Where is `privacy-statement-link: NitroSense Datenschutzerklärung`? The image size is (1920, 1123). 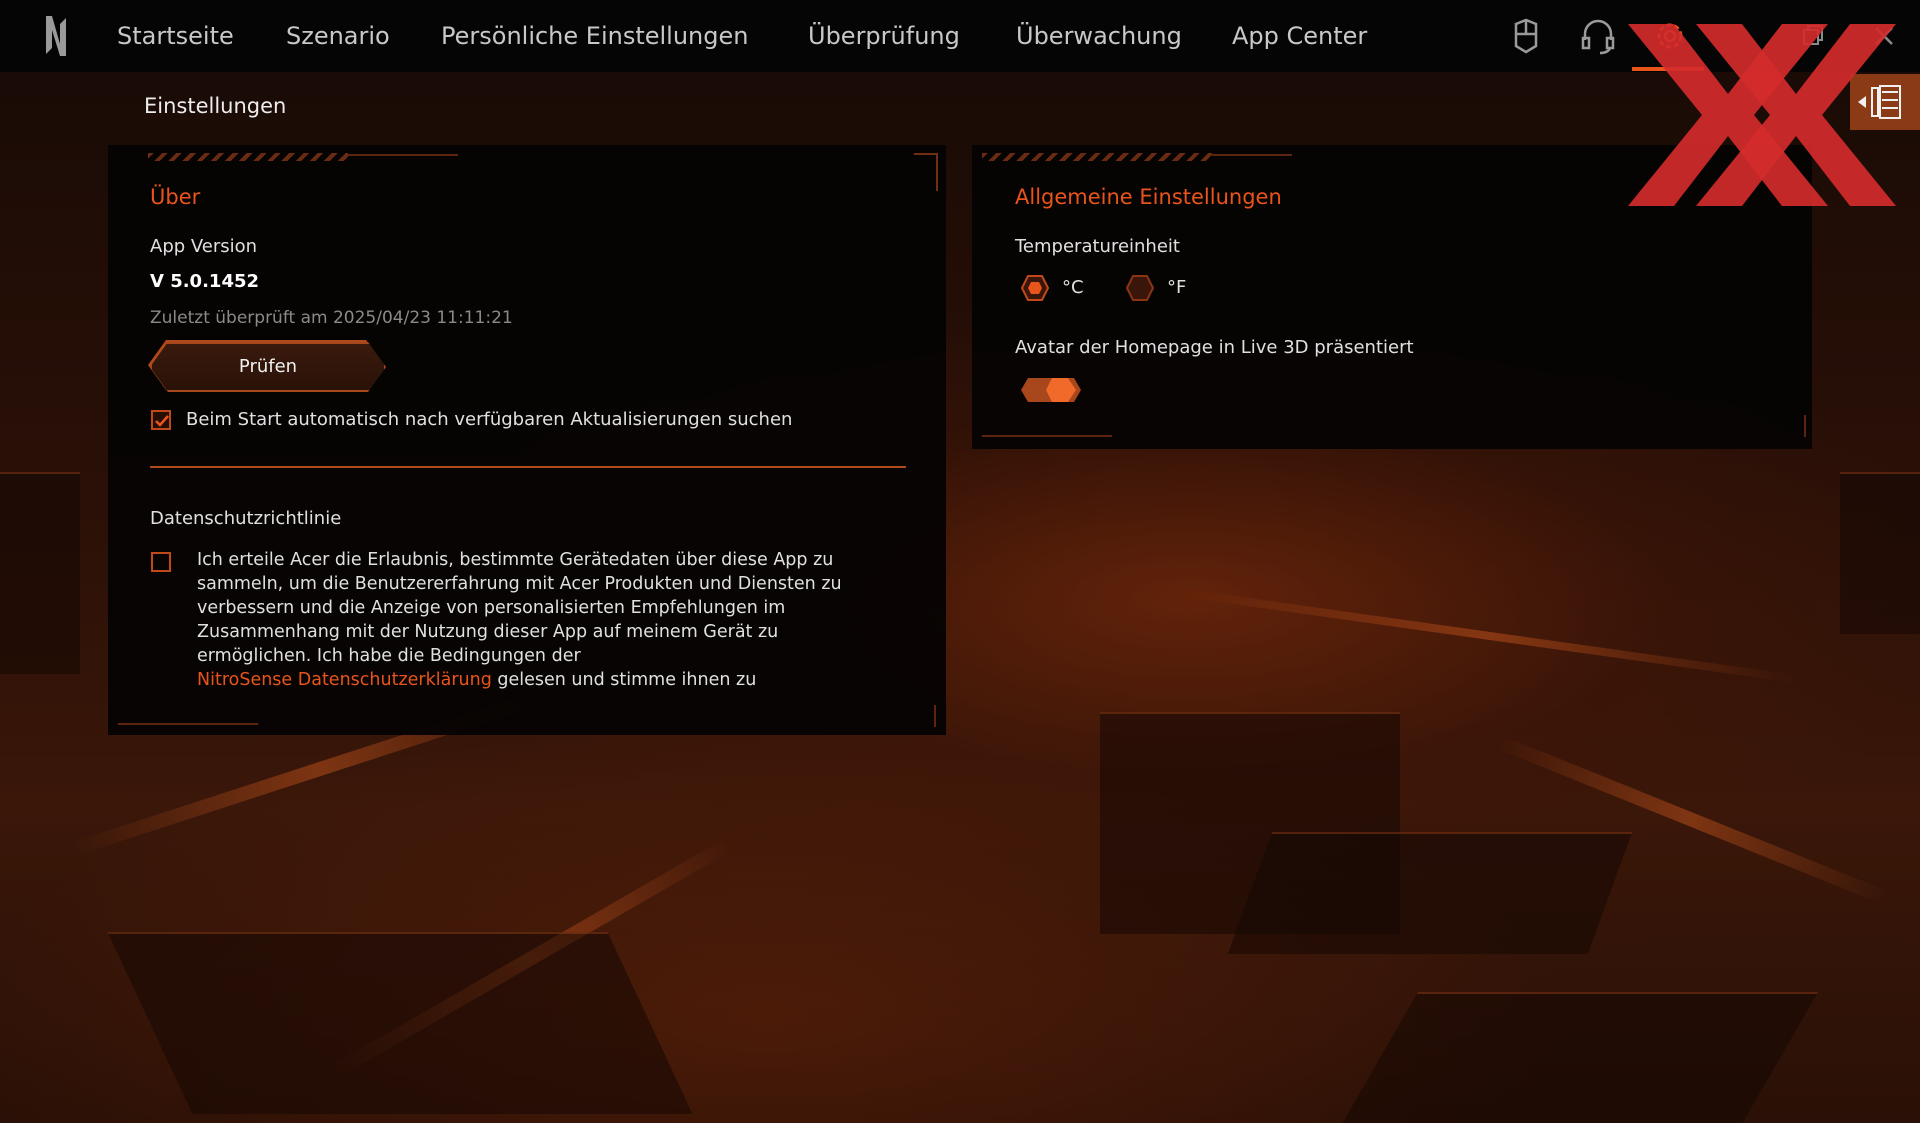
privacy-statement-link: NitroSense Datenschutzerklärung is located at coordinates (344, 680).